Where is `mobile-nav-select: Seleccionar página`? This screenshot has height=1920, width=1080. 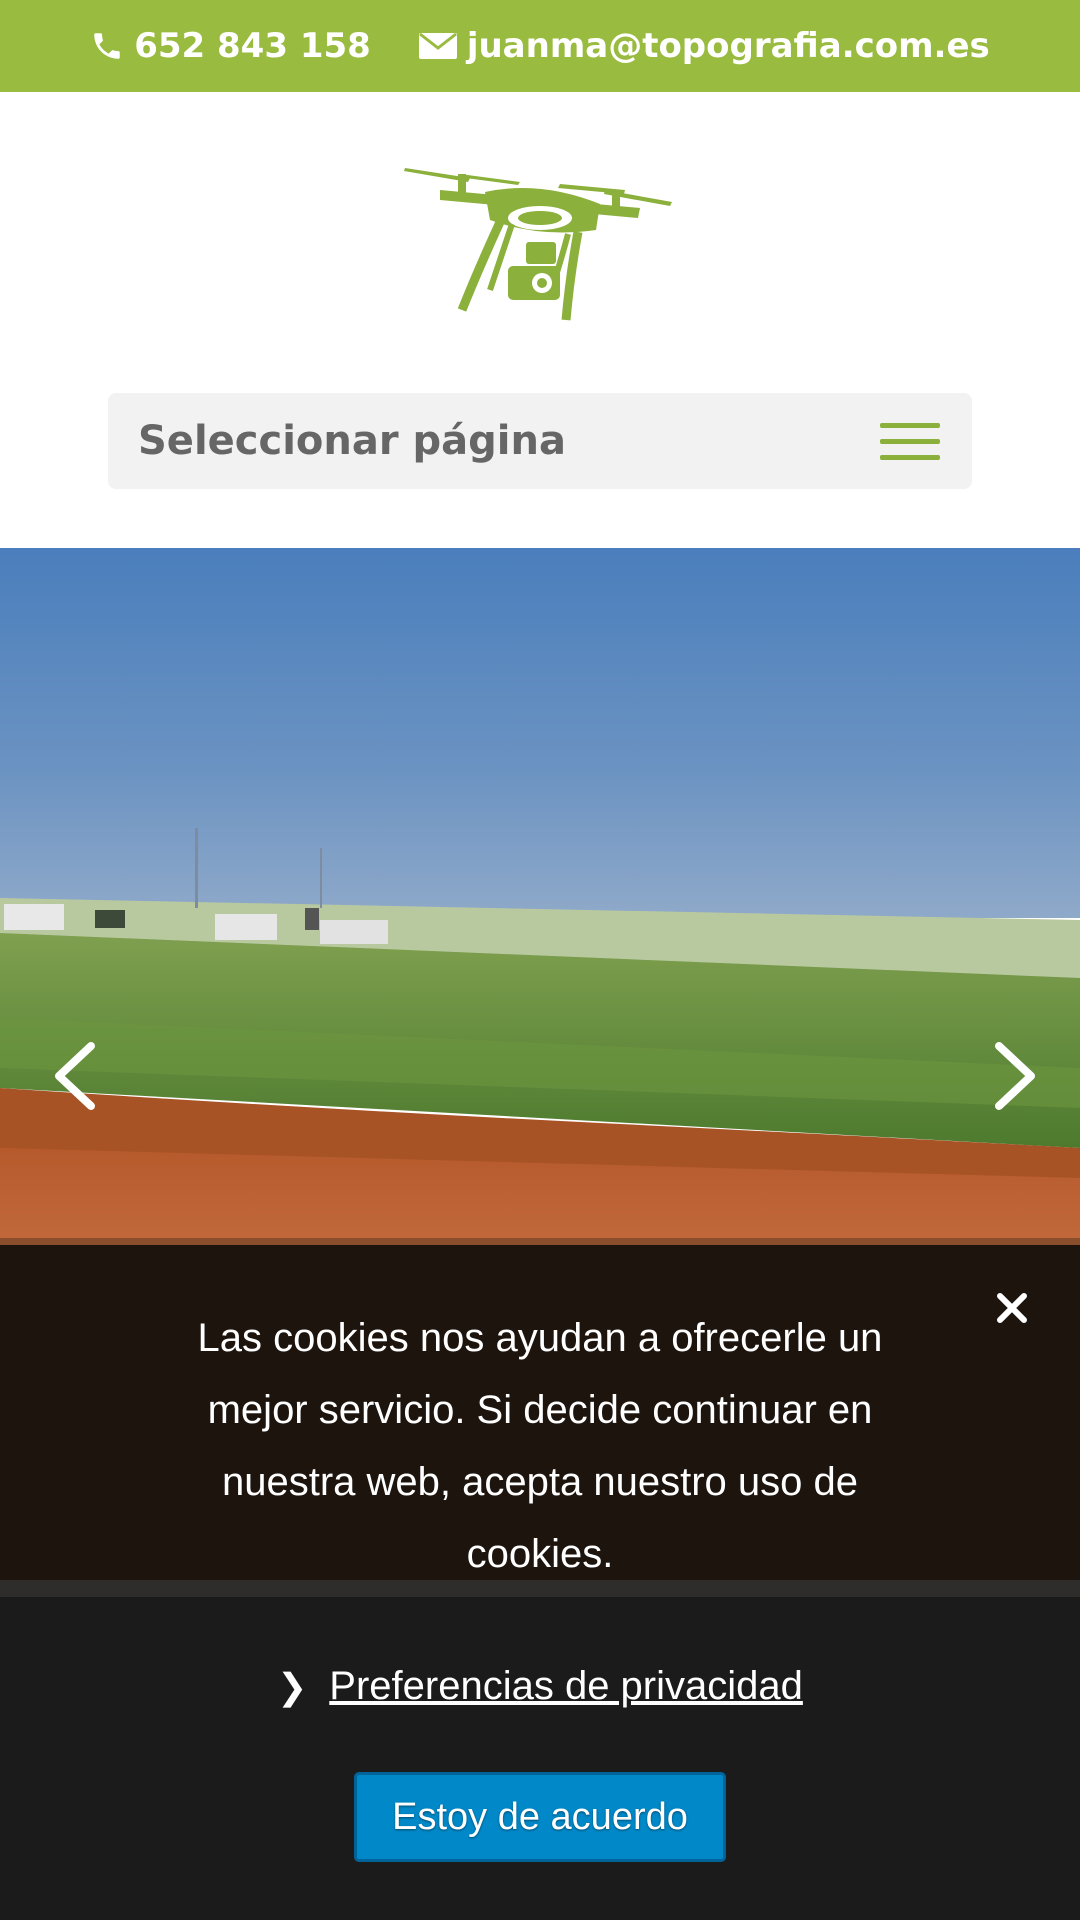
mobile-nav-select: Seleccionar página is located at coordinates (540, 441).